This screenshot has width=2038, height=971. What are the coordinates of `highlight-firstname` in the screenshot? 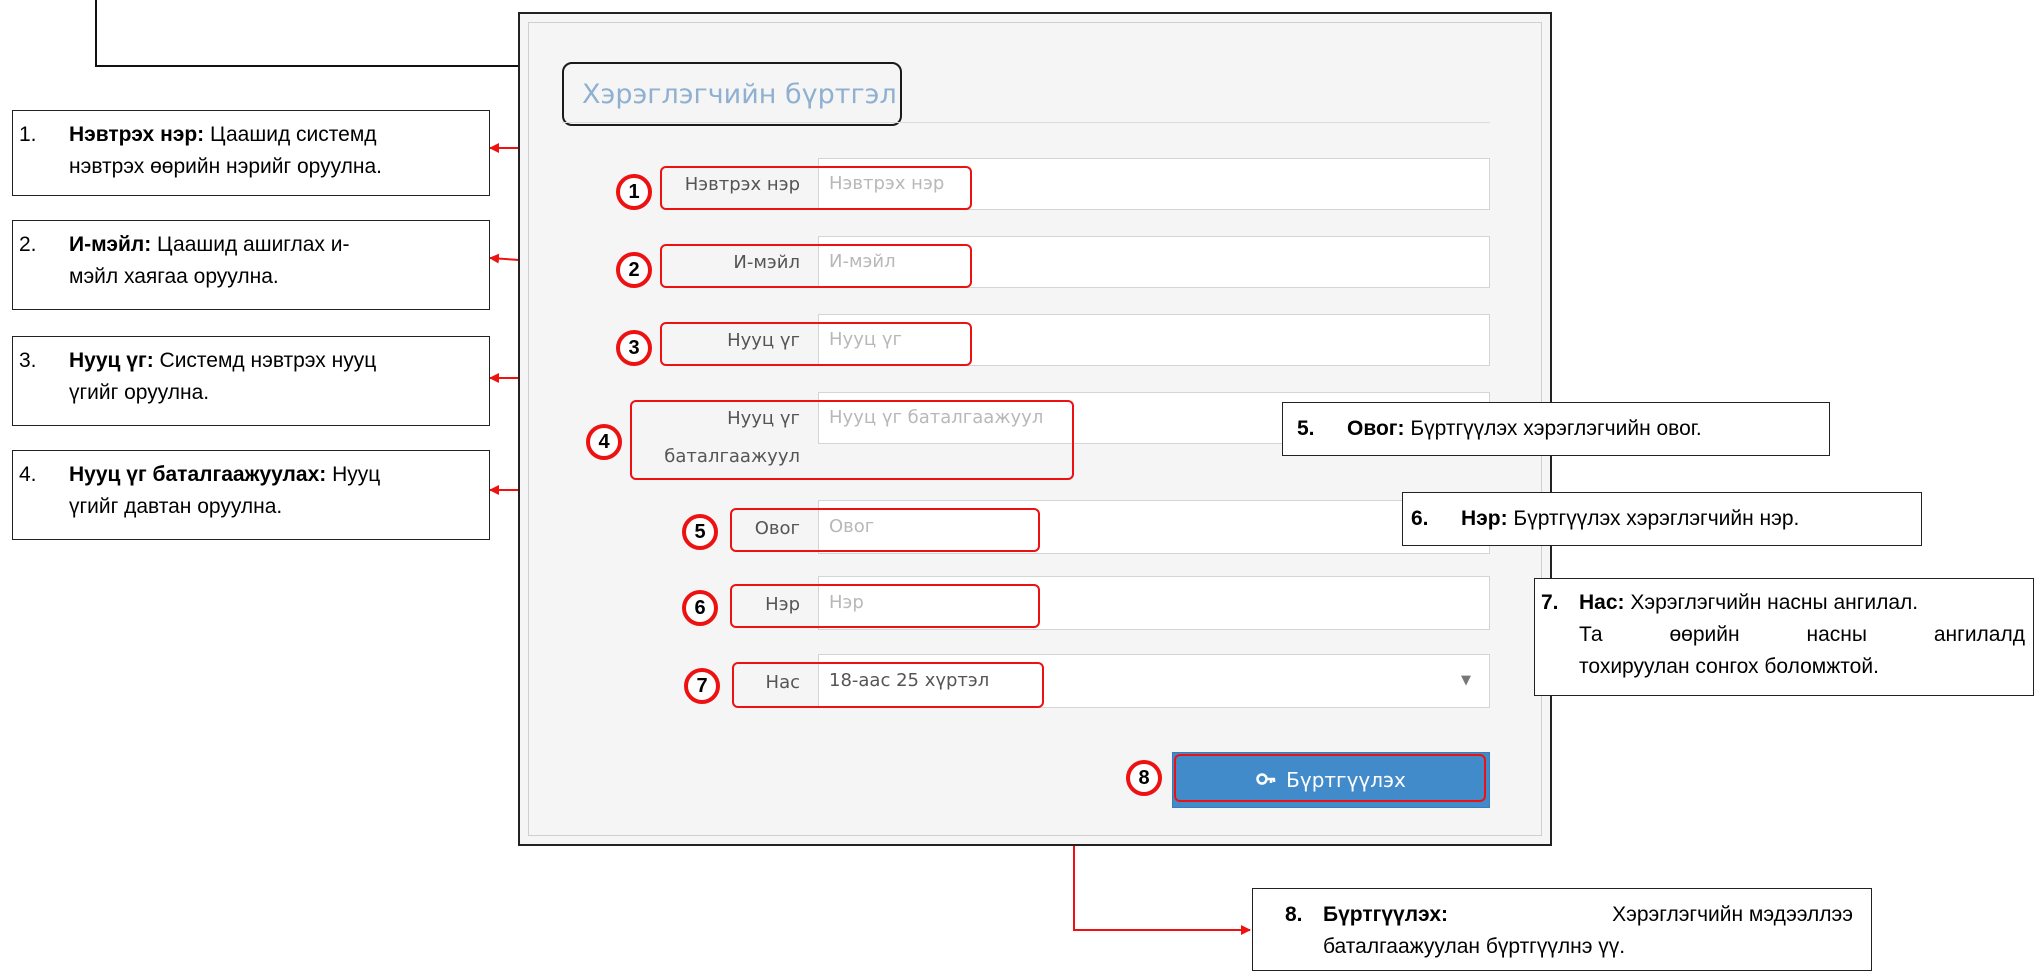 It's located at (885, 606).